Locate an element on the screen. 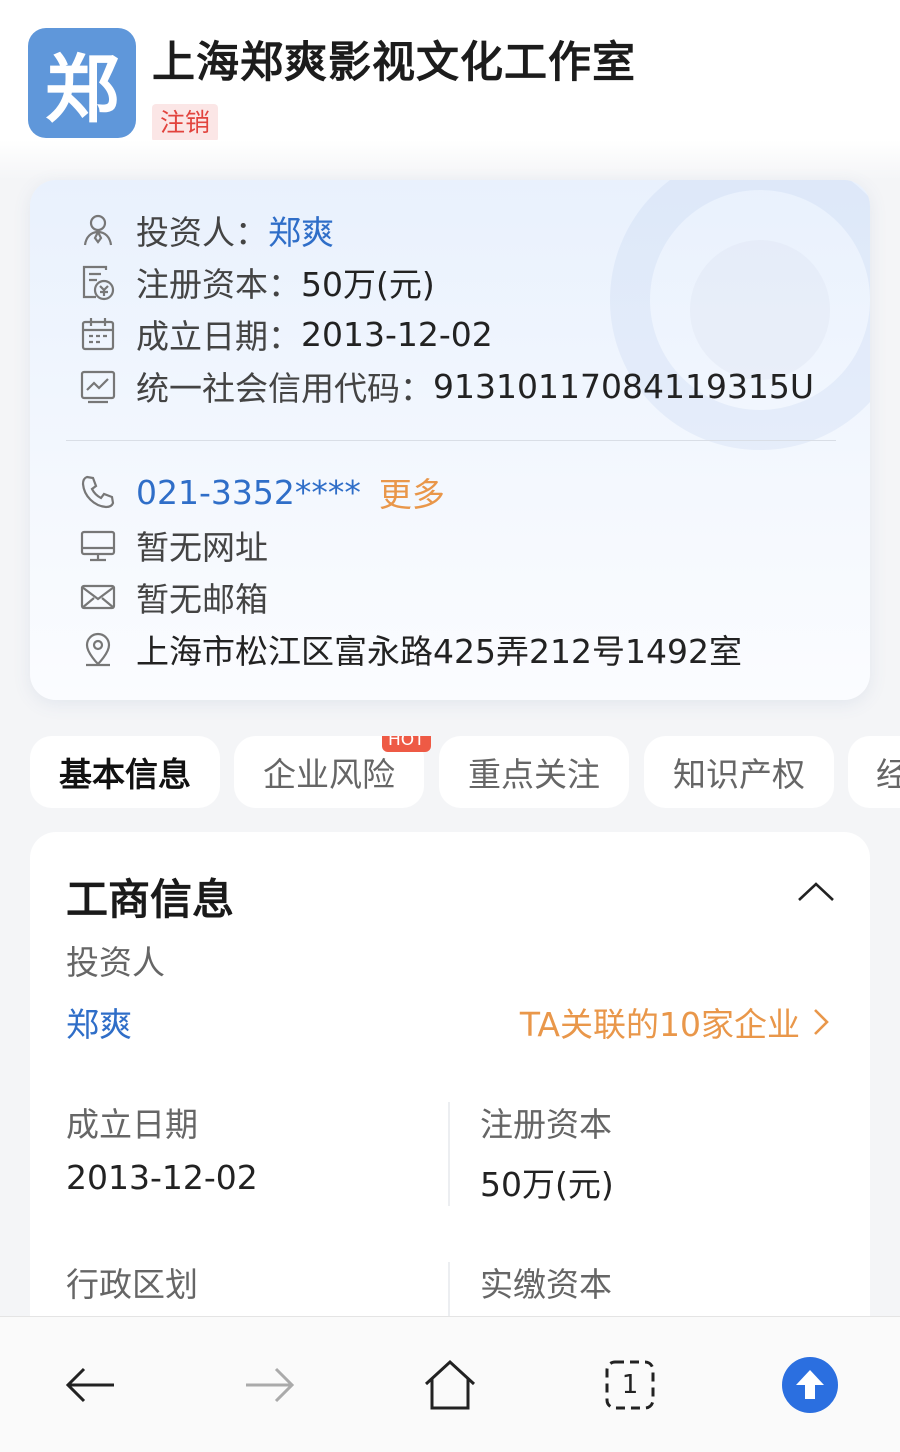 The height and width of the screenshot is (1452, 900). header-fade is located at coordinates (450, 160).